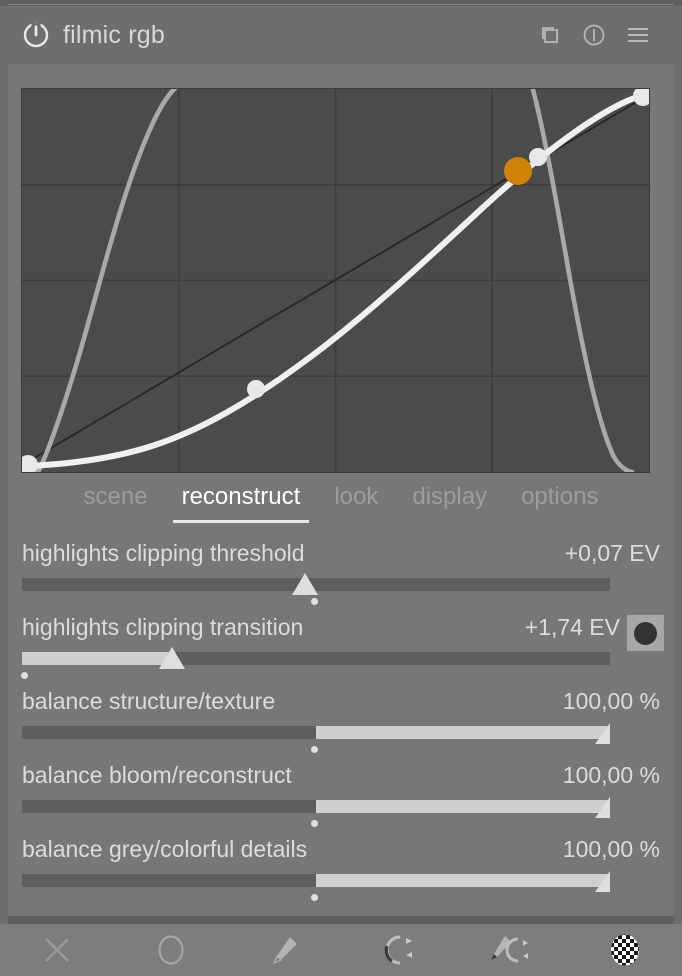  Describe the element at coordinates (509, 949) in the screenshot. I see `pencil-parametric-icon` at that location.